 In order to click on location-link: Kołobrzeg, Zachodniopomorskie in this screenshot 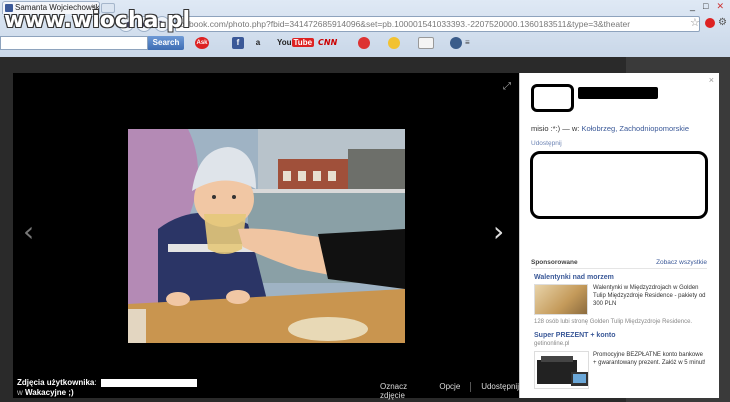, I will do `click(635, 128)`.